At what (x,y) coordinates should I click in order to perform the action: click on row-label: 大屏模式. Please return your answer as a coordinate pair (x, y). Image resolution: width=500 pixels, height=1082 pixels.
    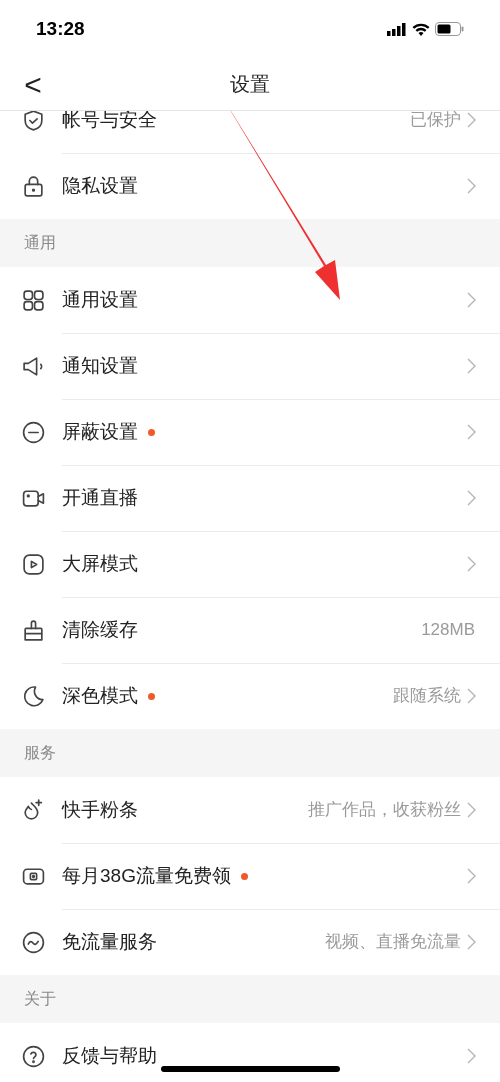
    Looking at the image, I should click on (100, 563).